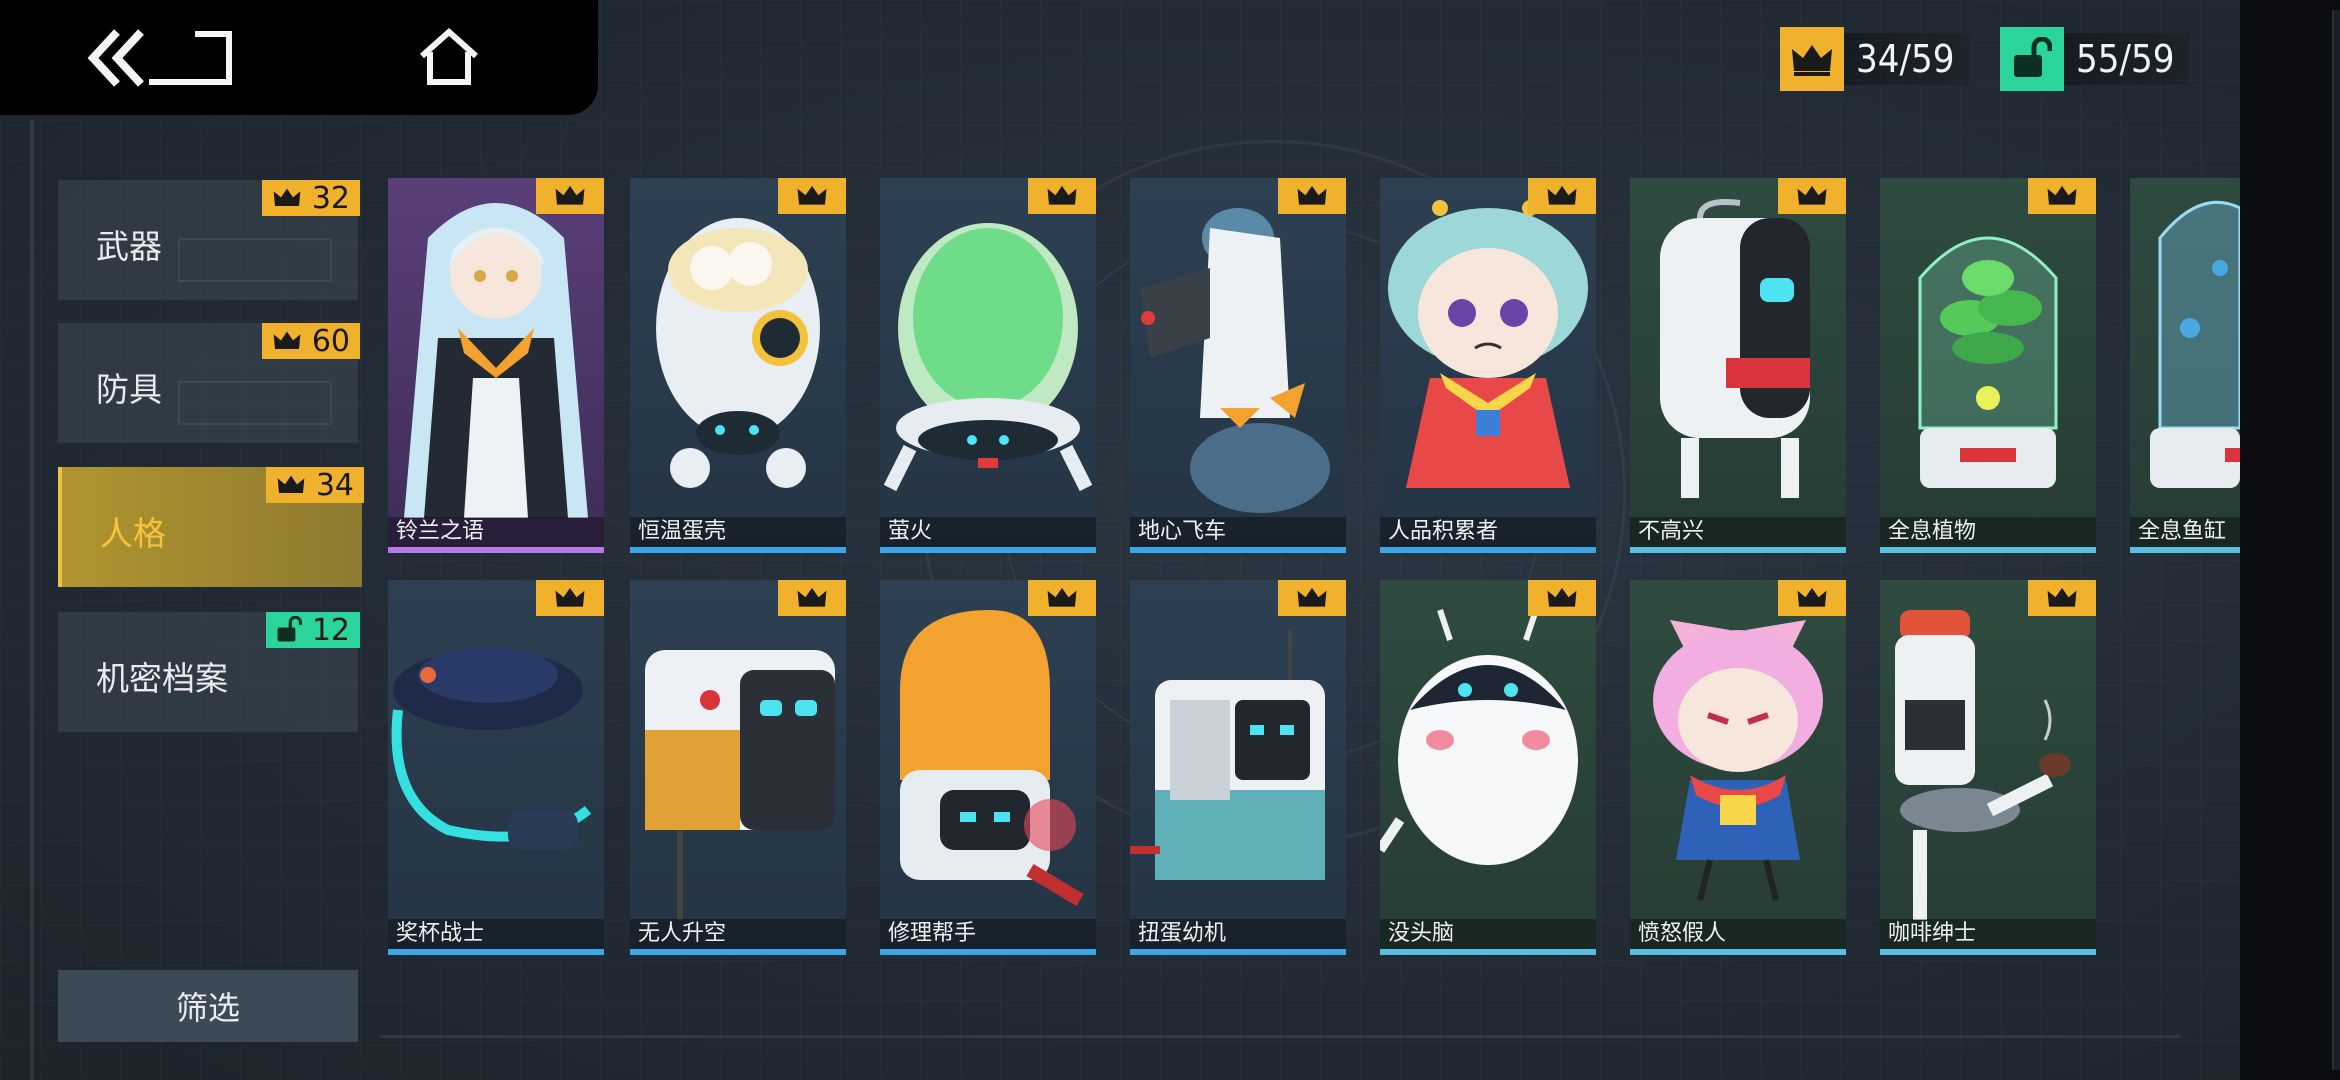 This screenshot has height=1080, width=2340. I want to click on item-card: 扭蛋幼机, so click(1238, 767).